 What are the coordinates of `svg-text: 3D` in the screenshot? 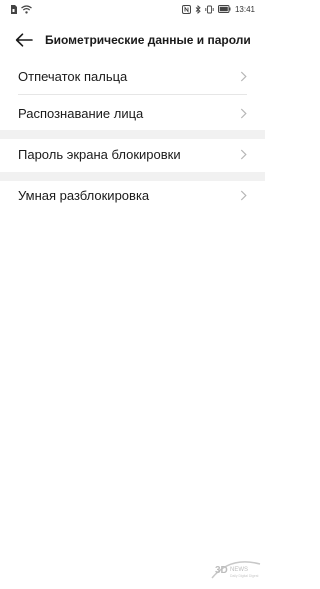 It's located at (221, 570).